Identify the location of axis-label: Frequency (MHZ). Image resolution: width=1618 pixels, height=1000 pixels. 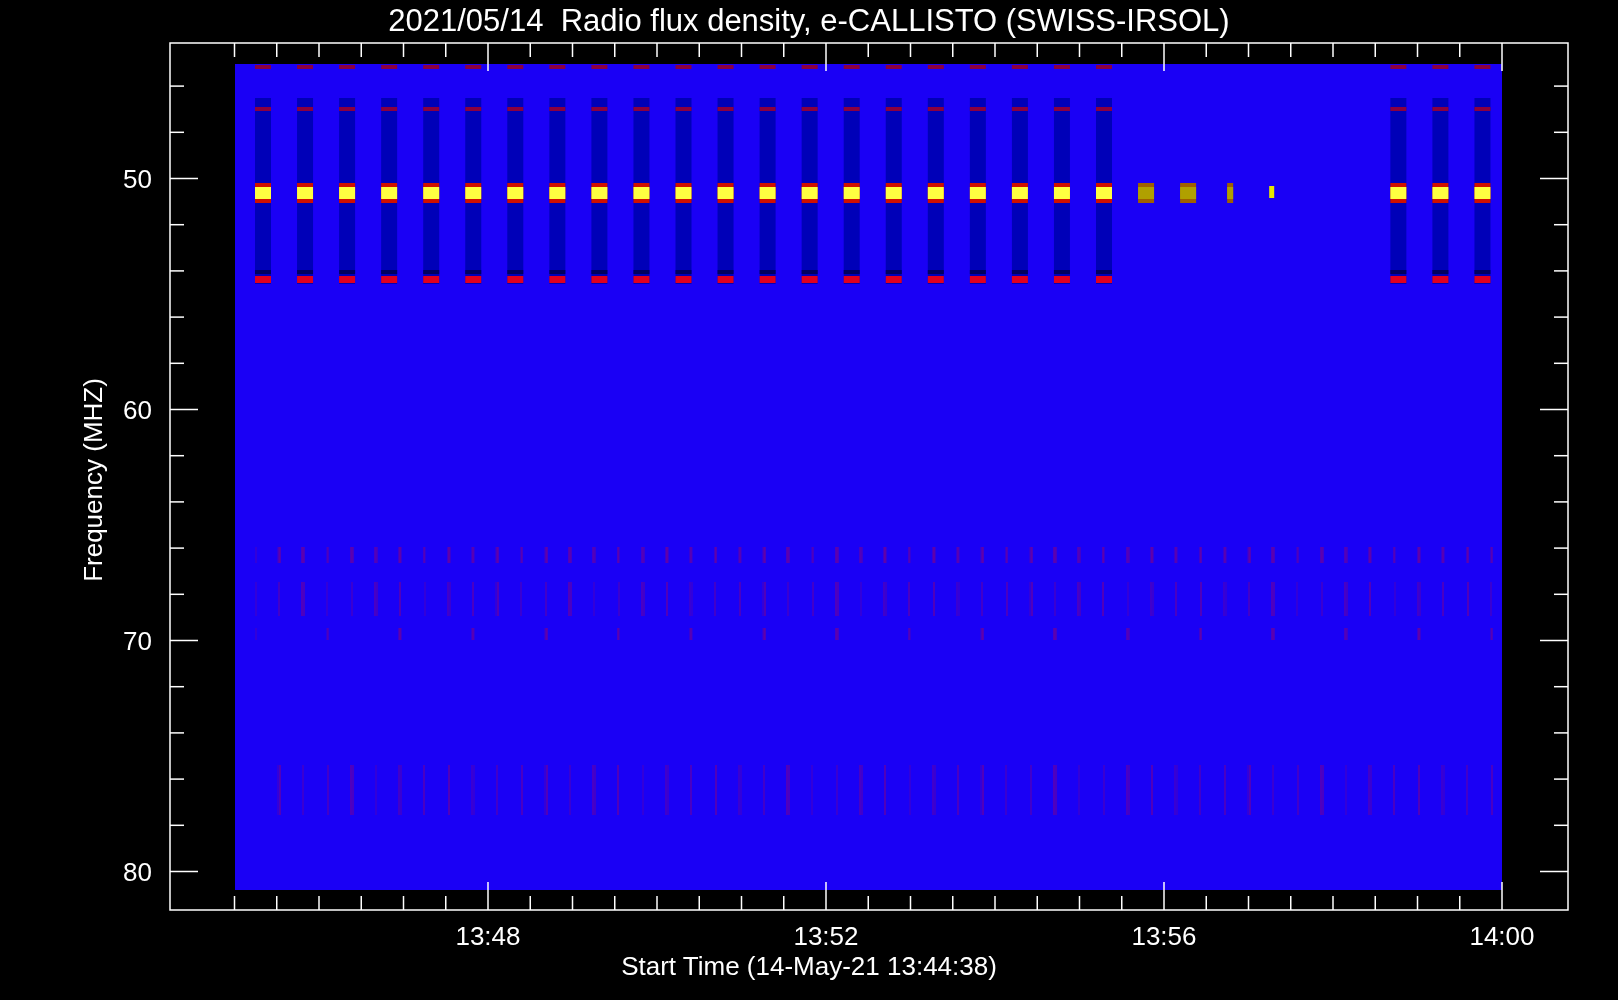
(93, 480).